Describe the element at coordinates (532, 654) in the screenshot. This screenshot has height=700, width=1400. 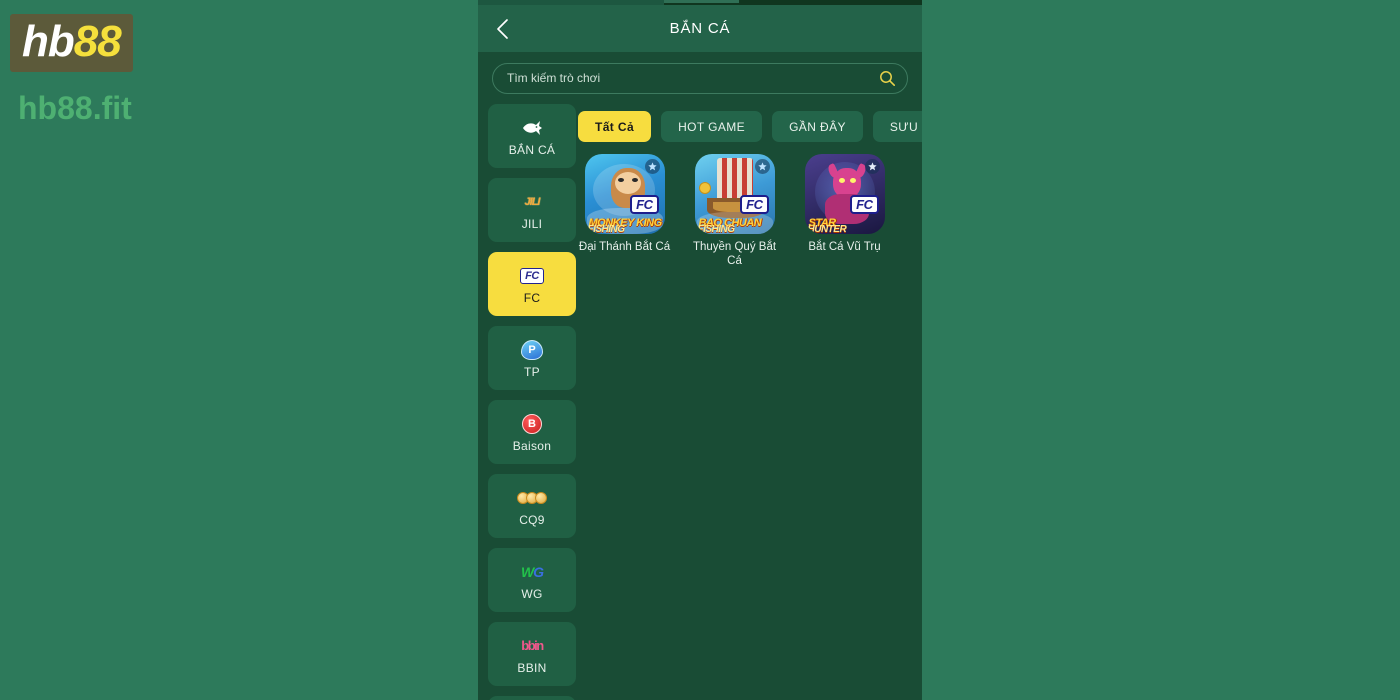
I see `sidebar-item-bbin: bbin BBIN` at that location.